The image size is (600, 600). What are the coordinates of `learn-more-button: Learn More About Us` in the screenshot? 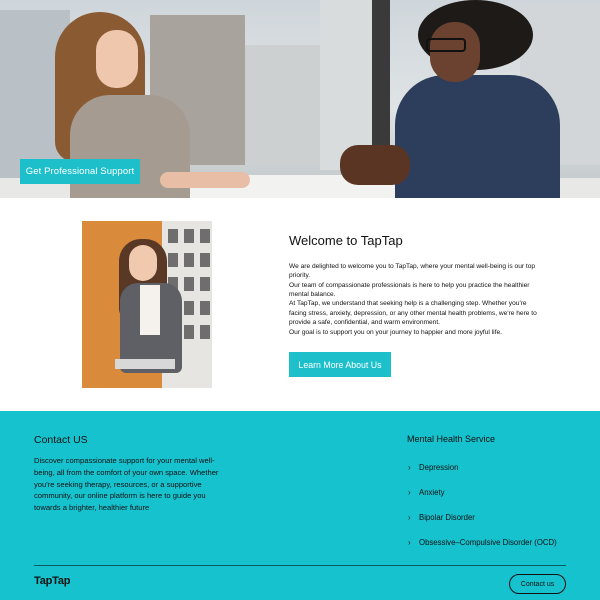 It's located at (340, 364).